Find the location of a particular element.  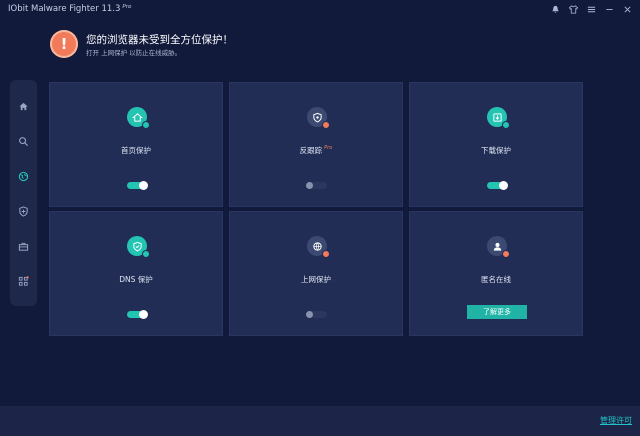

anti-tracking-toggle is located at coordinates (316, 185).